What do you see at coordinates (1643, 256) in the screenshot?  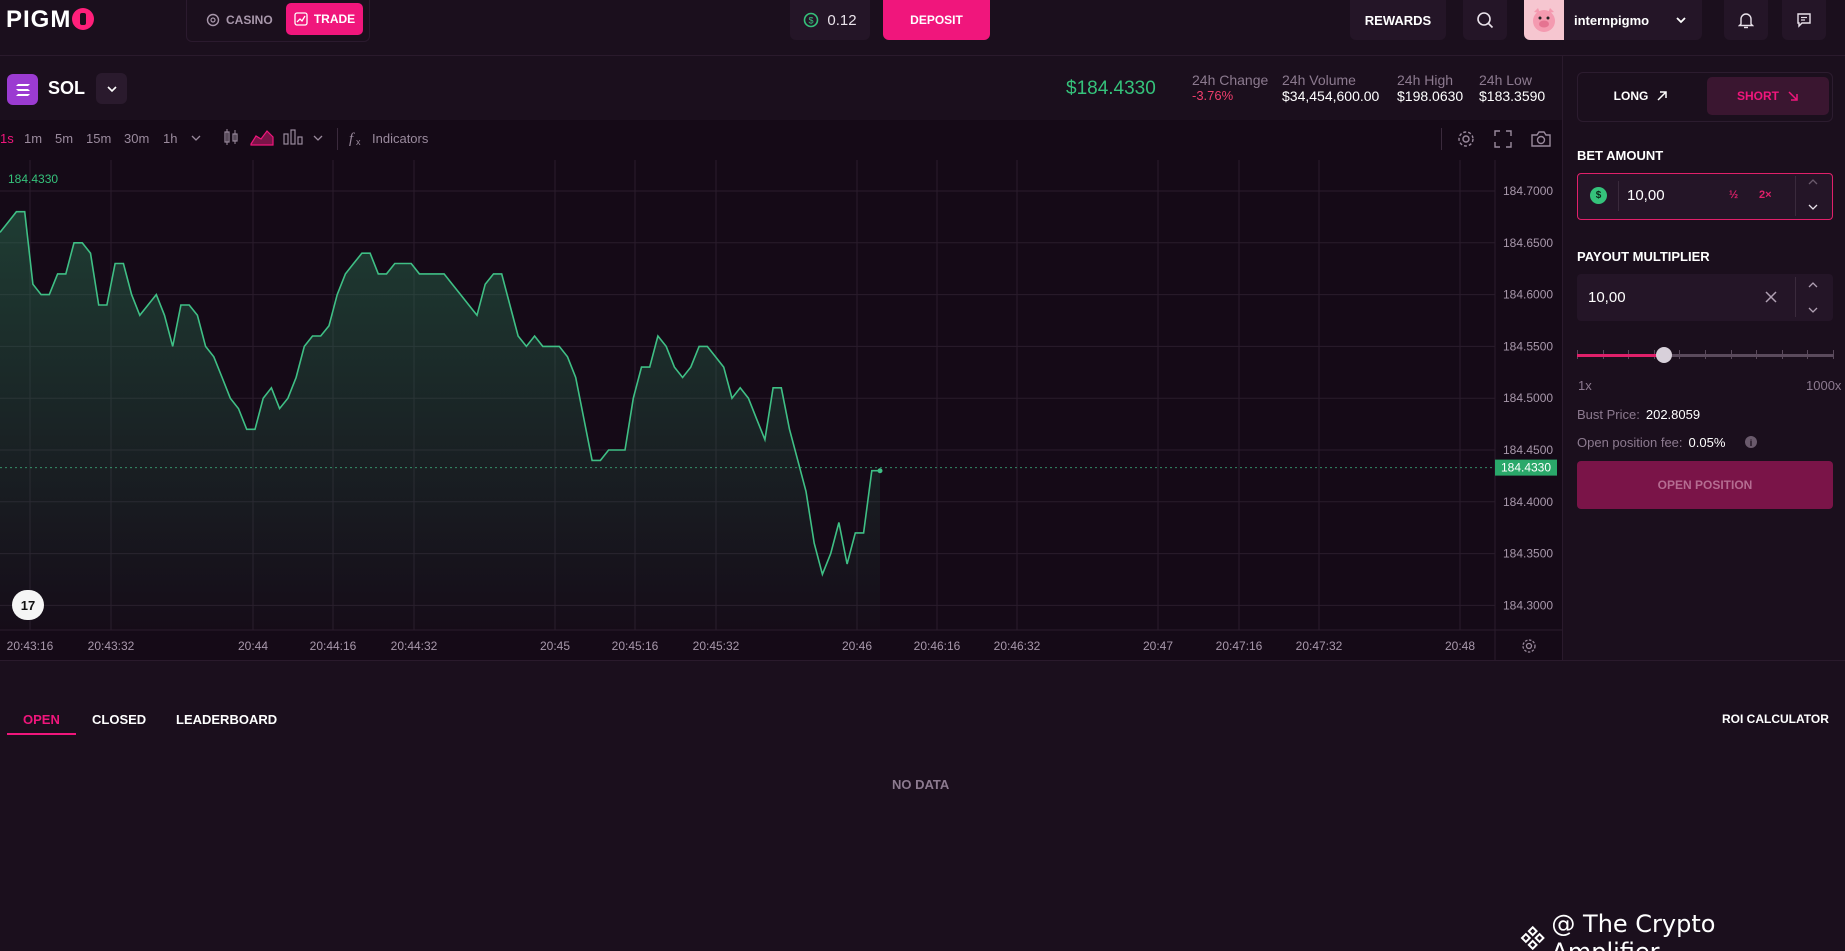 I see `payout-multiplier-label: PAYOUT MULTIPLIER` at bounding box center [1643, 256].